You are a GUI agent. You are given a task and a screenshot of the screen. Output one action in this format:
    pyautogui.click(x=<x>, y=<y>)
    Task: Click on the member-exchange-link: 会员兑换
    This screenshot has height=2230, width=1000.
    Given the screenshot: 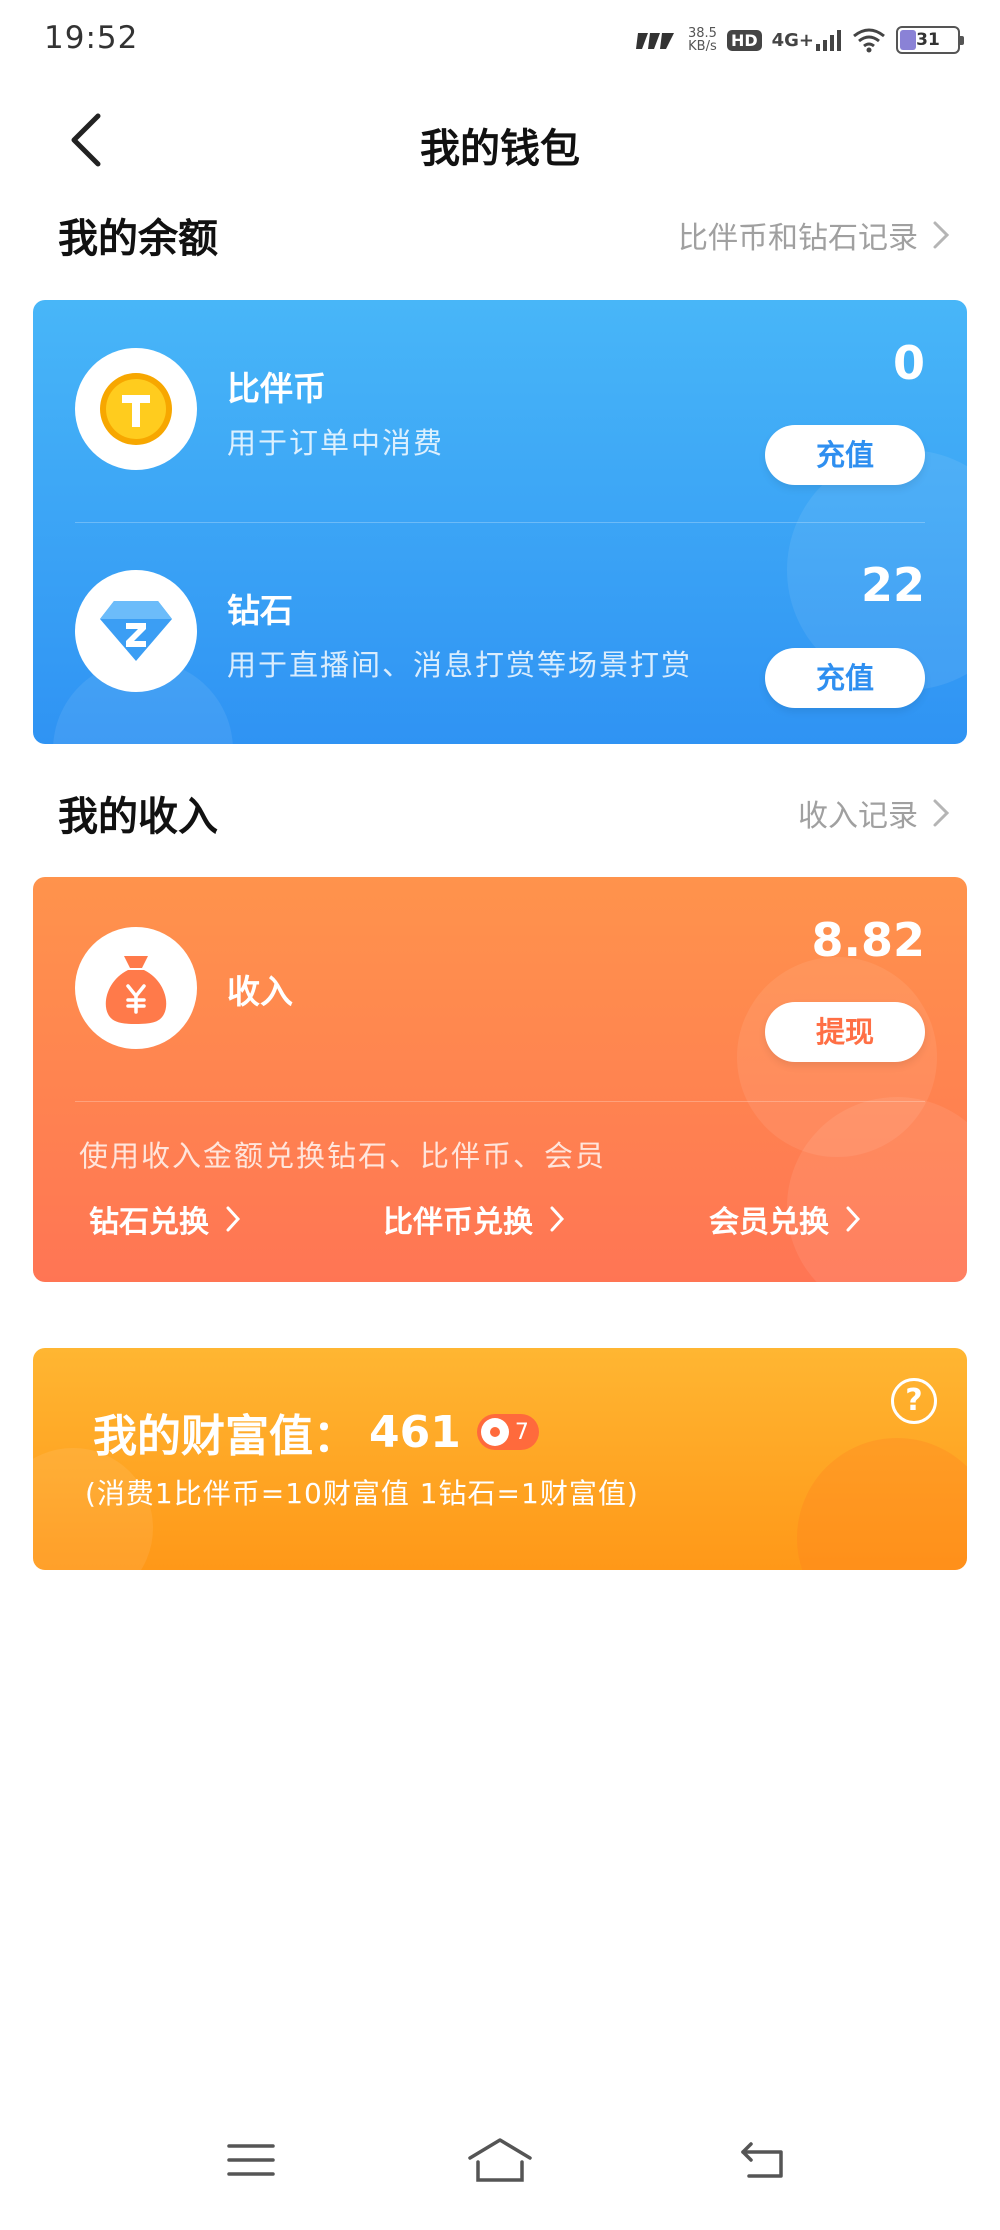 What is the action you would take?
    pyautogui.click(x=785, y=1219)
    